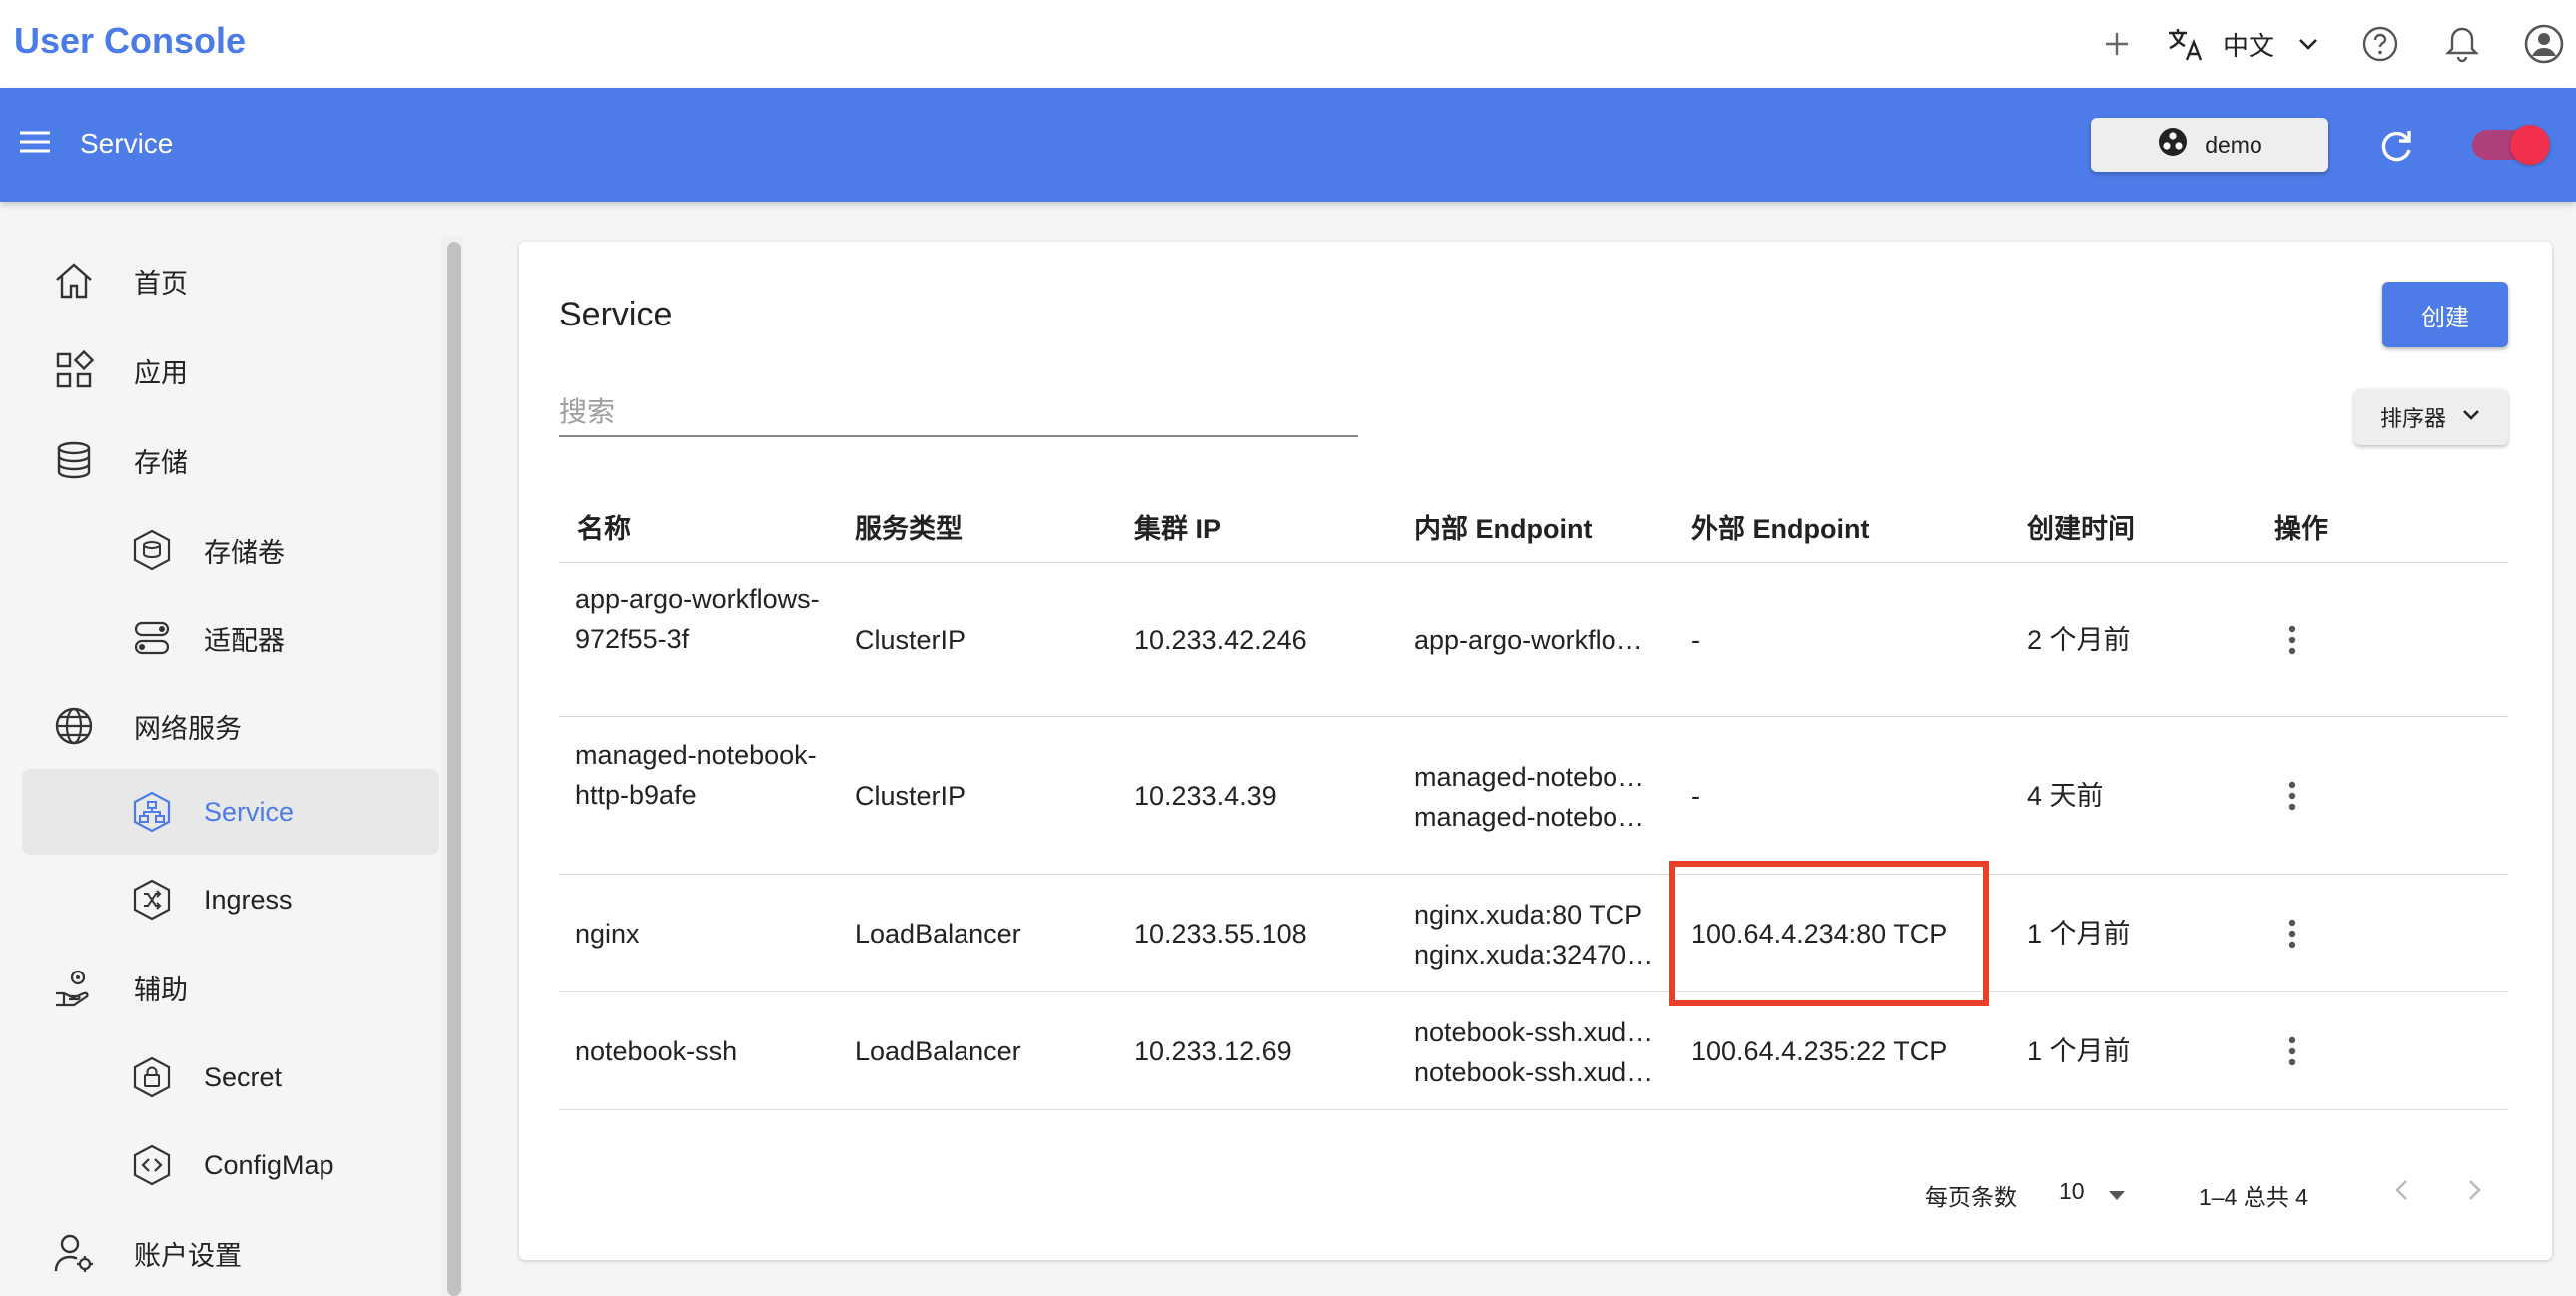  Describe the element at coordinates (604, 526) in the screenshot. I see `column-header-name: 名称` at that location.